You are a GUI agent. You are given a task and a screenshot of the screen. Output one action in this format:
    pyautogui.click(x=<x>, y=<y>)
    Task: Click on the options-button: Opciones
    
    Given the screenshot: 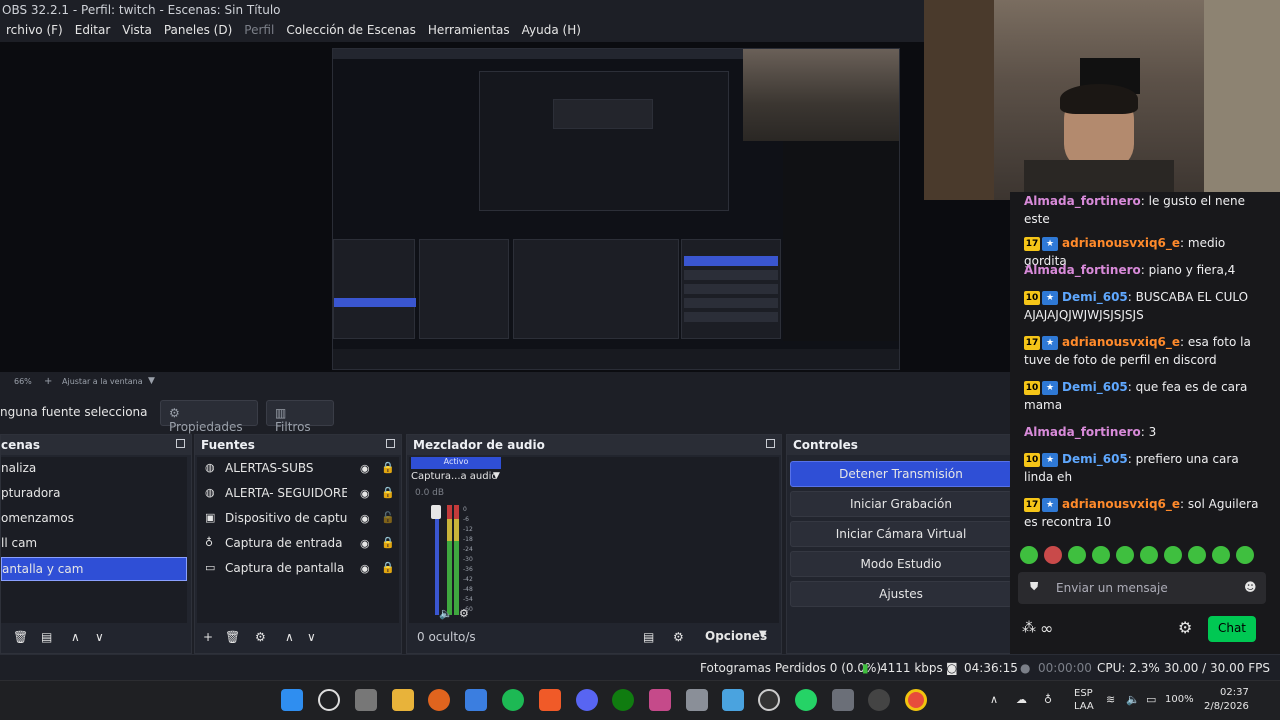 What is the action you would take?
    pyautogui.click(x=736, y=636)
    